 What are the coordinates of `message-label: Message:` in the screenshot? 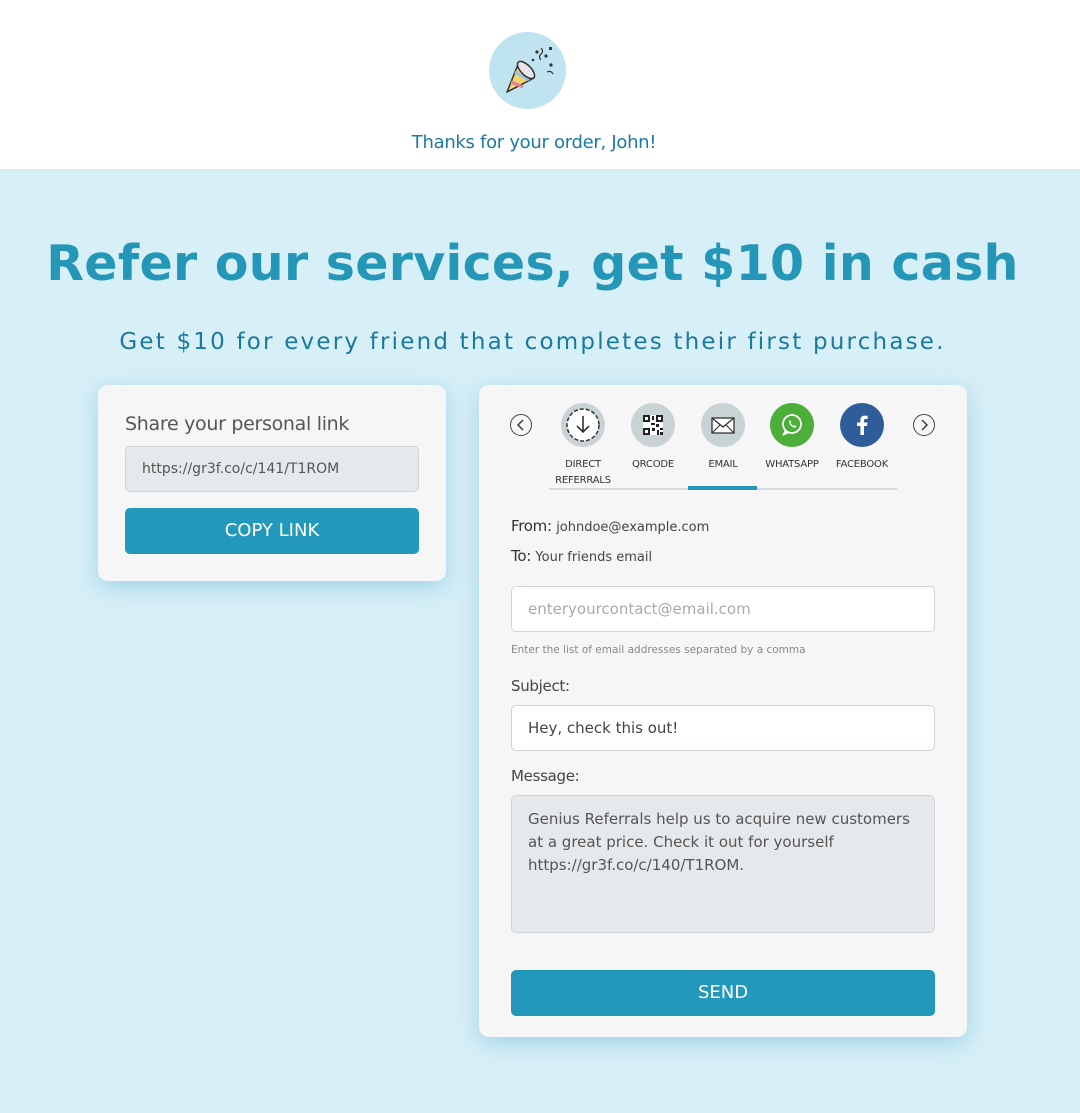 It's located at (545, 776).